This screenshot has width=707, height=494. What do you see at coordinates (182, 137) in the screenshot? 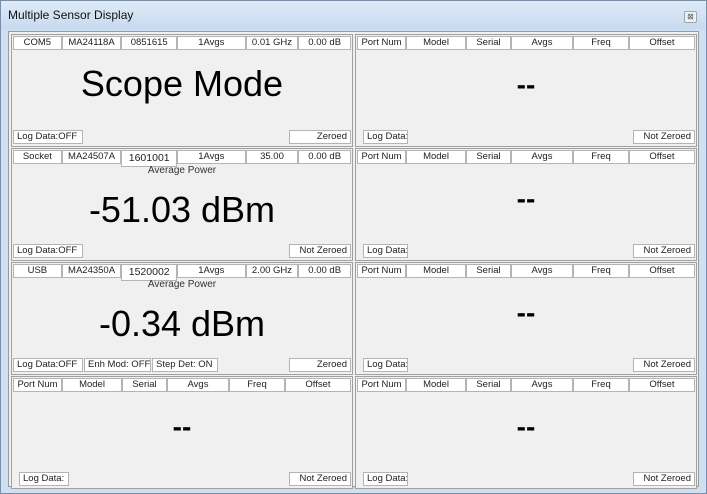
I see `sensor-footer: Log Data:OFF Zeroed` at bounding box center [182, 137].